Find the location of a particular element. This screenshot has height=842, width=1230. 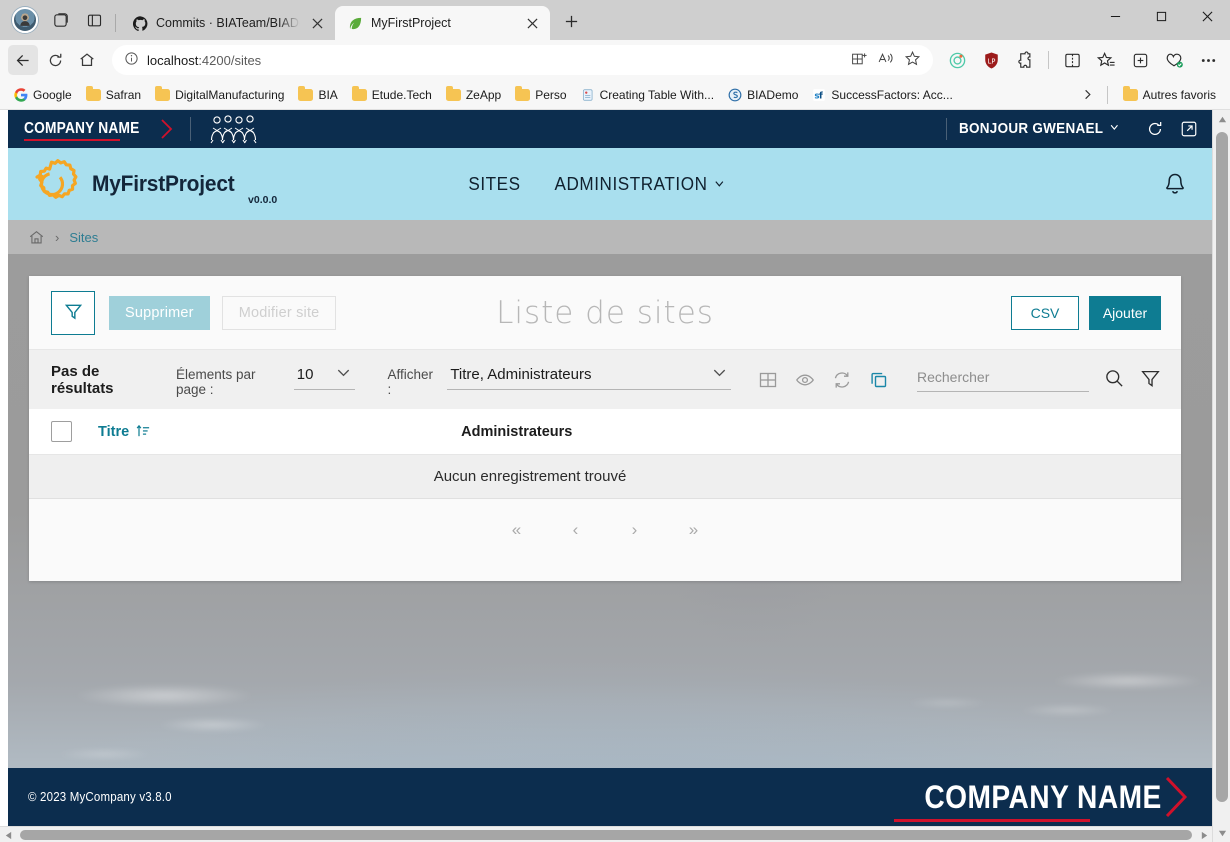

horizontal-scrollbar is located at coordinates (606, 834).